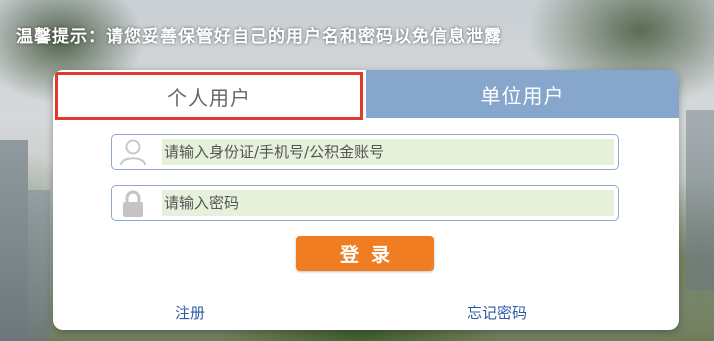 This screenshot has height=341, width=714. Describe the element at coordinates (388, 152) in the screenshot. I see `username-input` at that location.